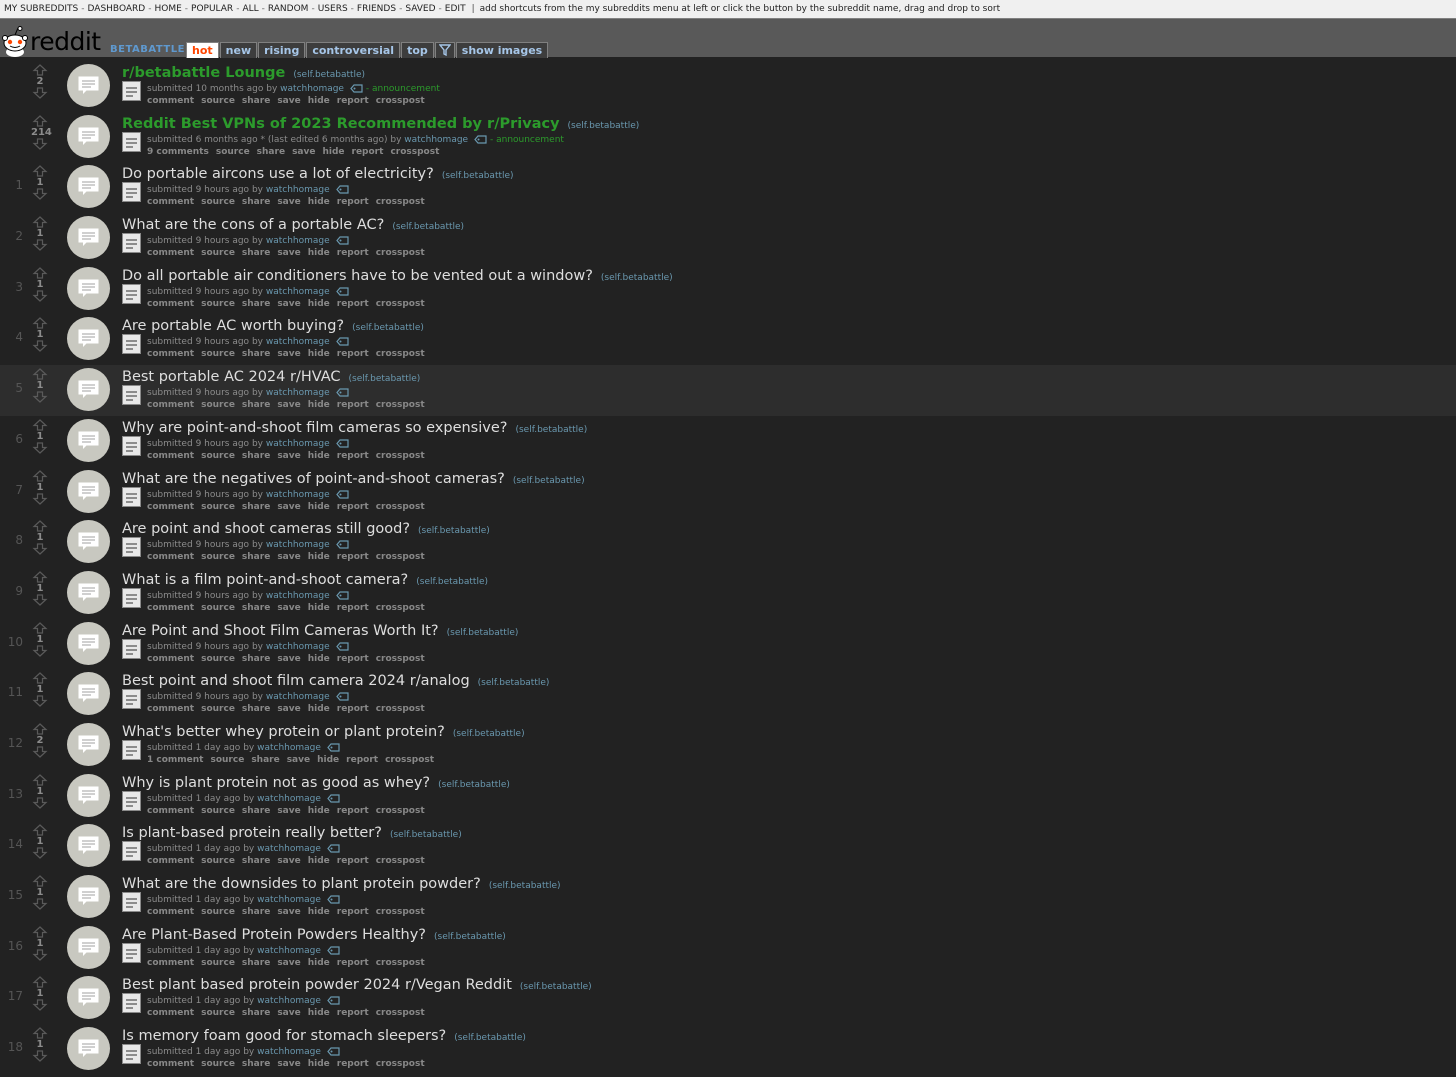  I want to click on topbar-link: EDIT, so click(455, 9).